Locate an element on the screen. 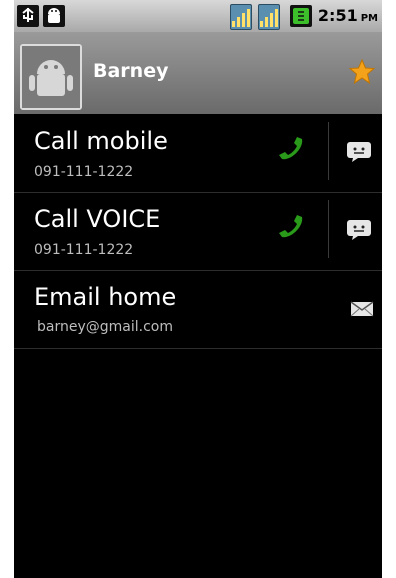  status-bar: 2:51 PM is located at coordinates (198, 16).